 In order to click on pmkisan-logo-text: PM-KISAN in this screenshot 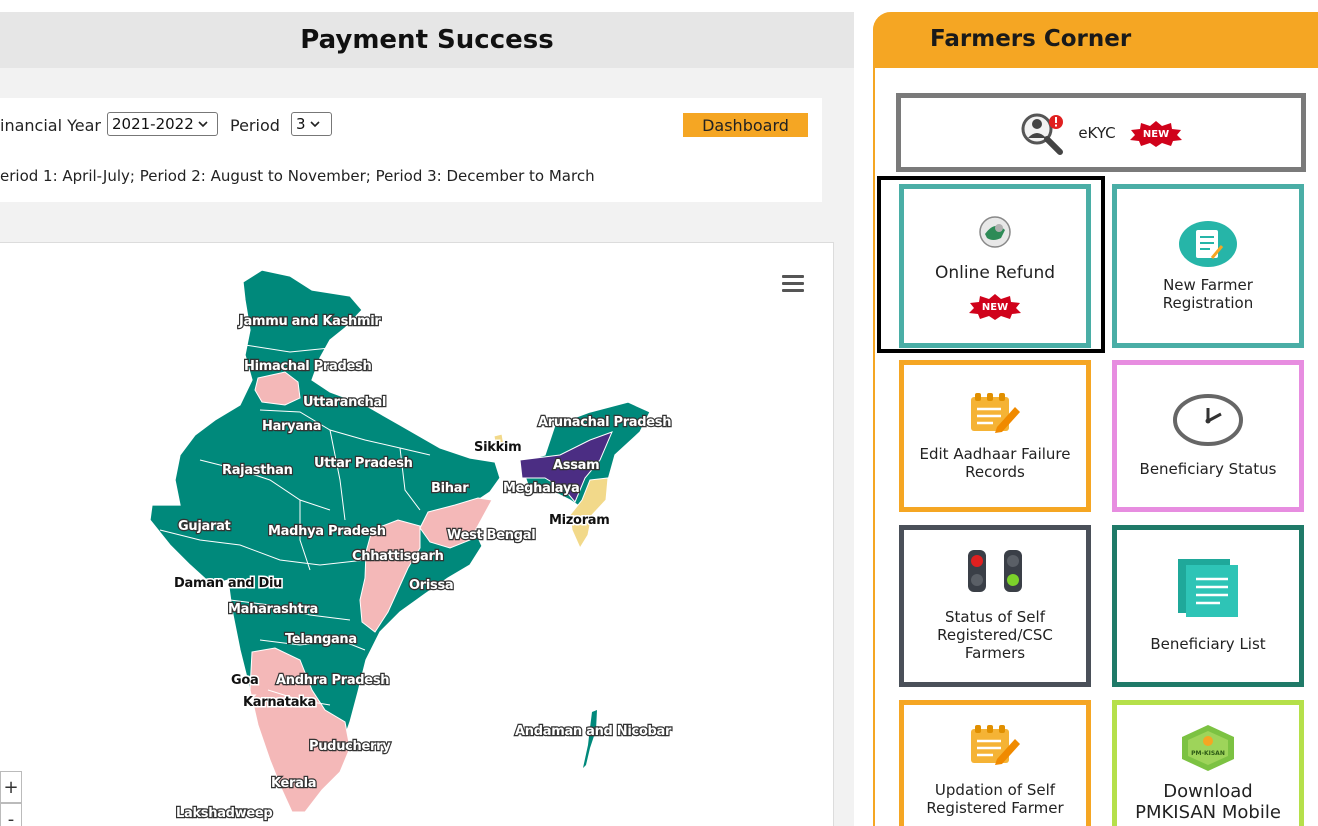, I will do `click(1208, 753)`.